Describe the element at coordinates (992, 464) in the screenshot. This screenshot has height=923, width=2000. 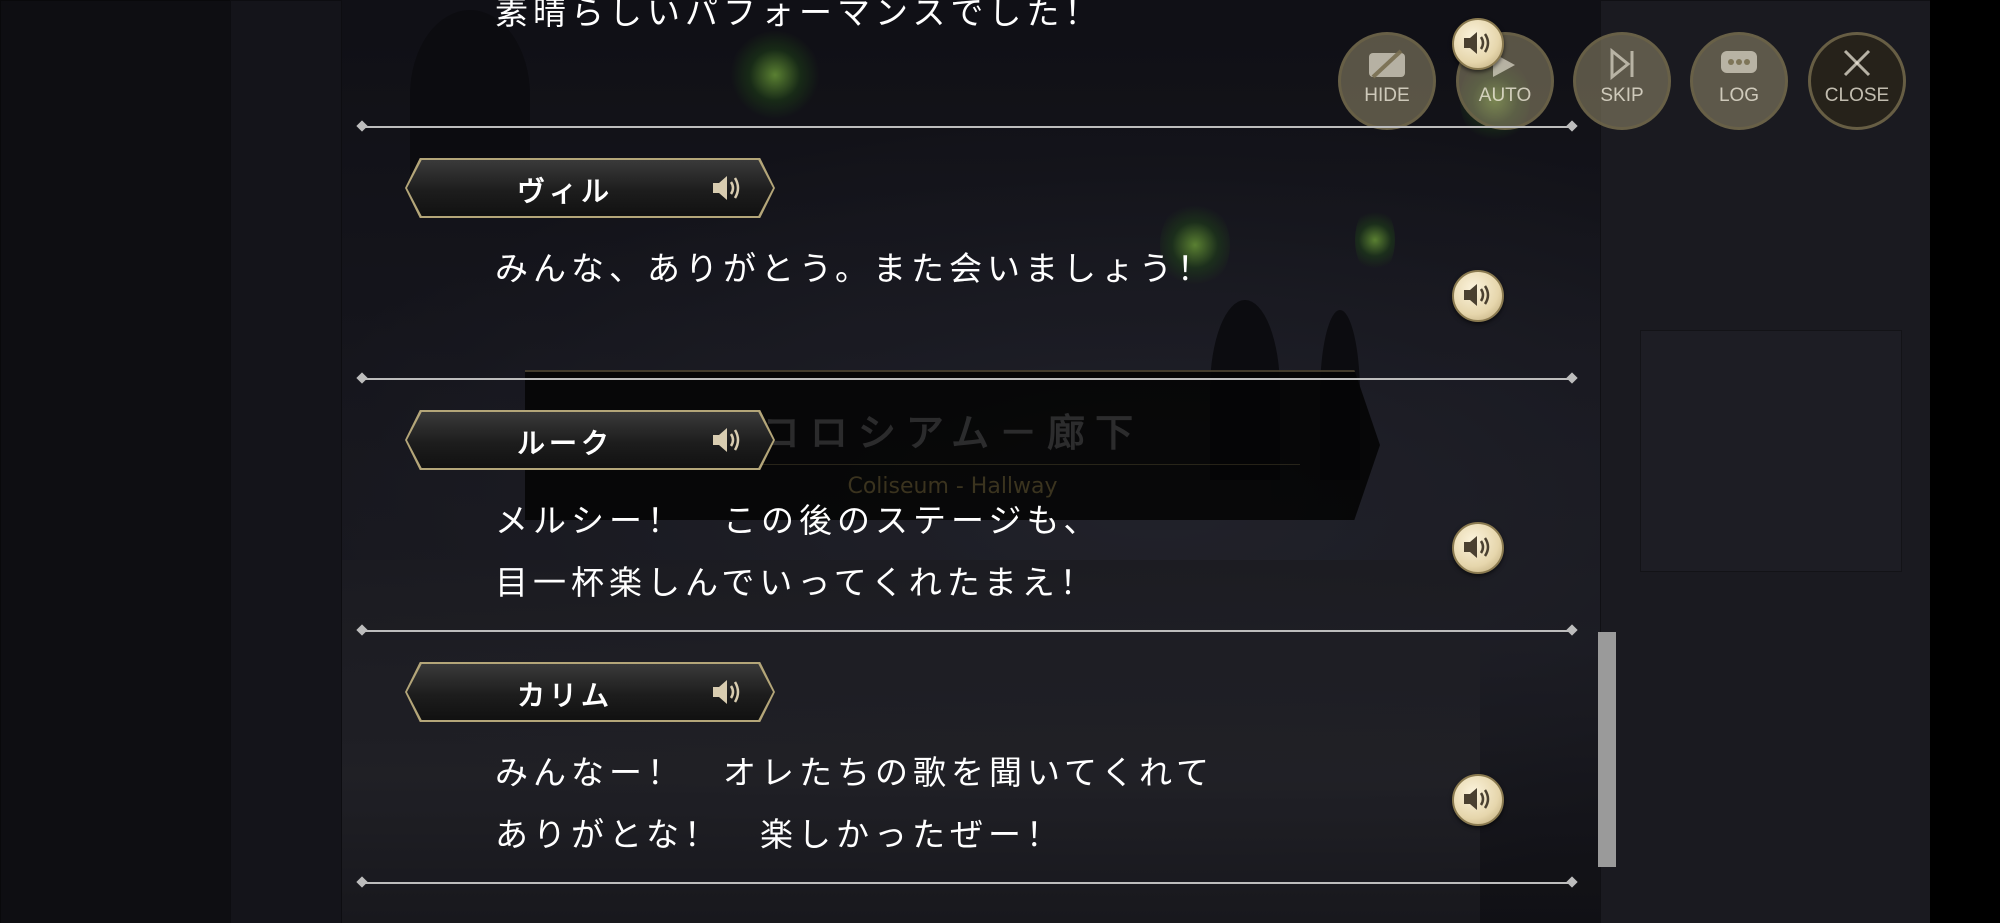
I see `location-divider` at that location.